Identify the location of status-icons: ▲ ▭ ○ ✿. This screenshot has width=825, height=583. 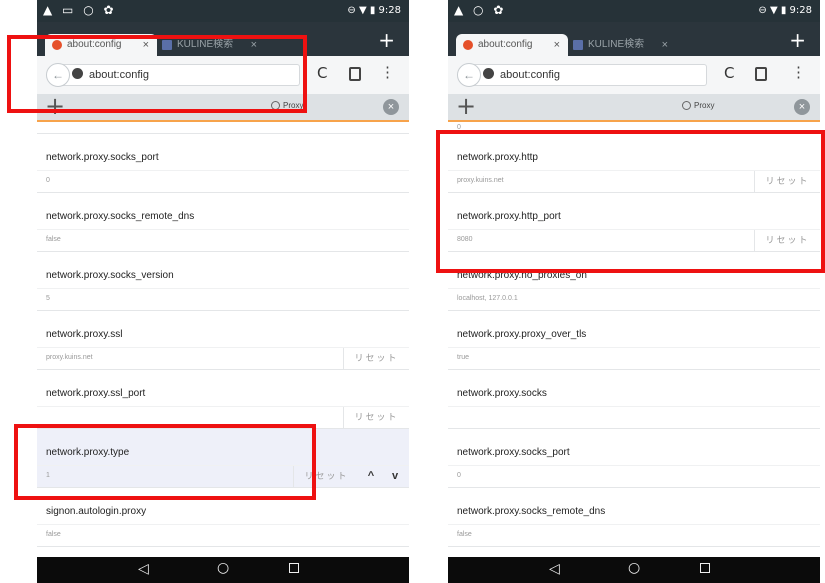
(80, 10).